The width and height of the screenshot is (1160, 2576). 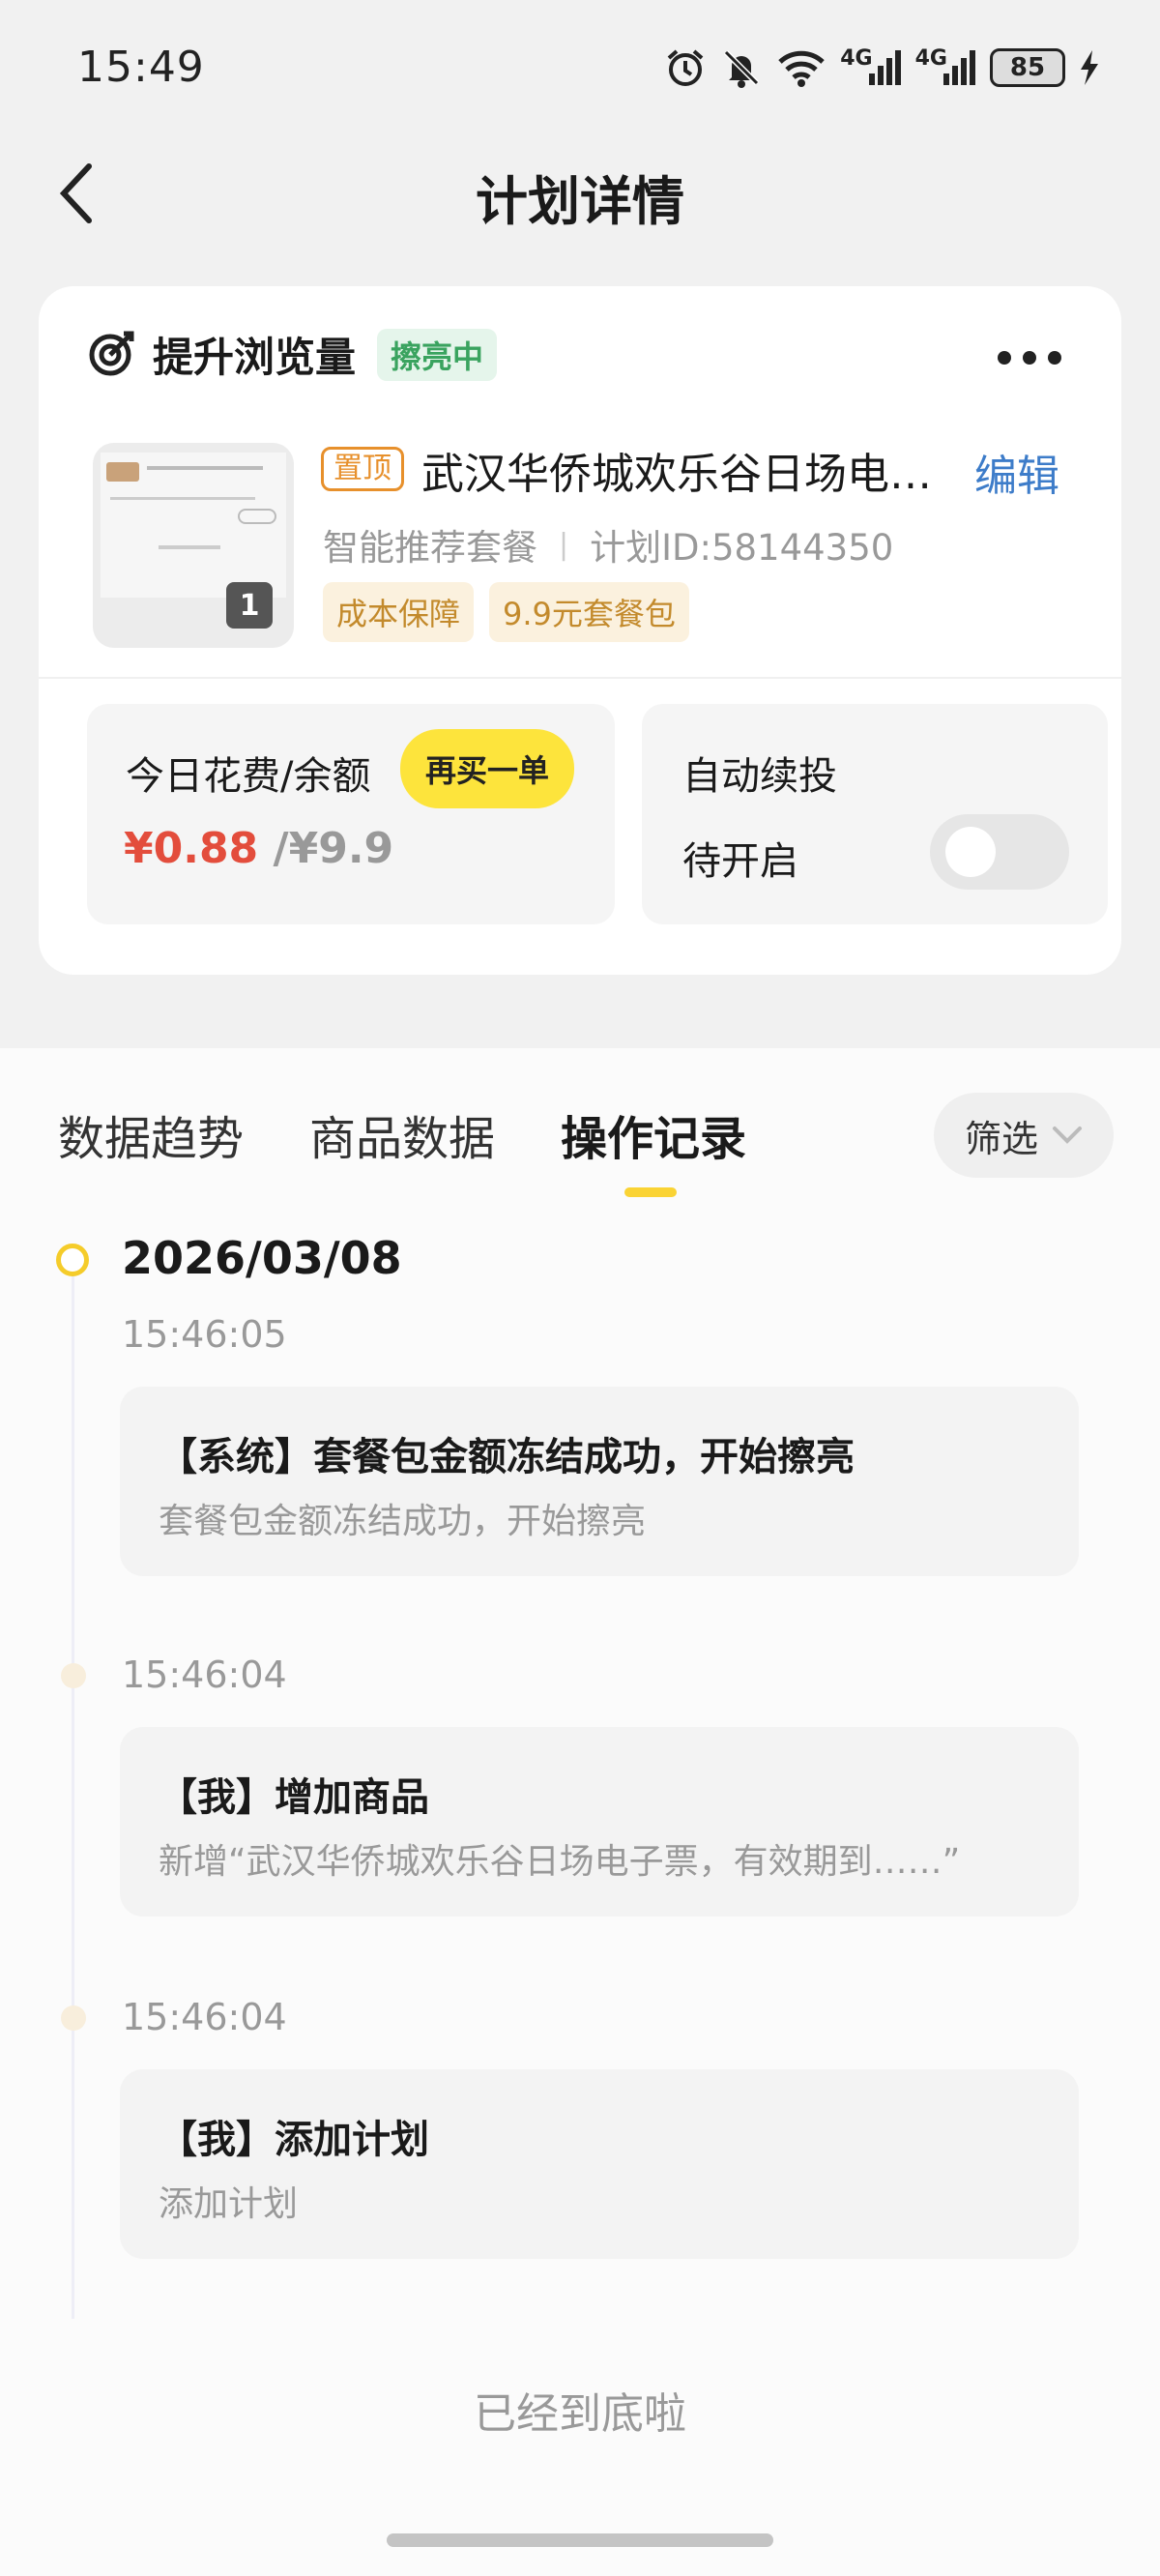 I want to click on more-dots-icon, so click(x=1029, y=358).